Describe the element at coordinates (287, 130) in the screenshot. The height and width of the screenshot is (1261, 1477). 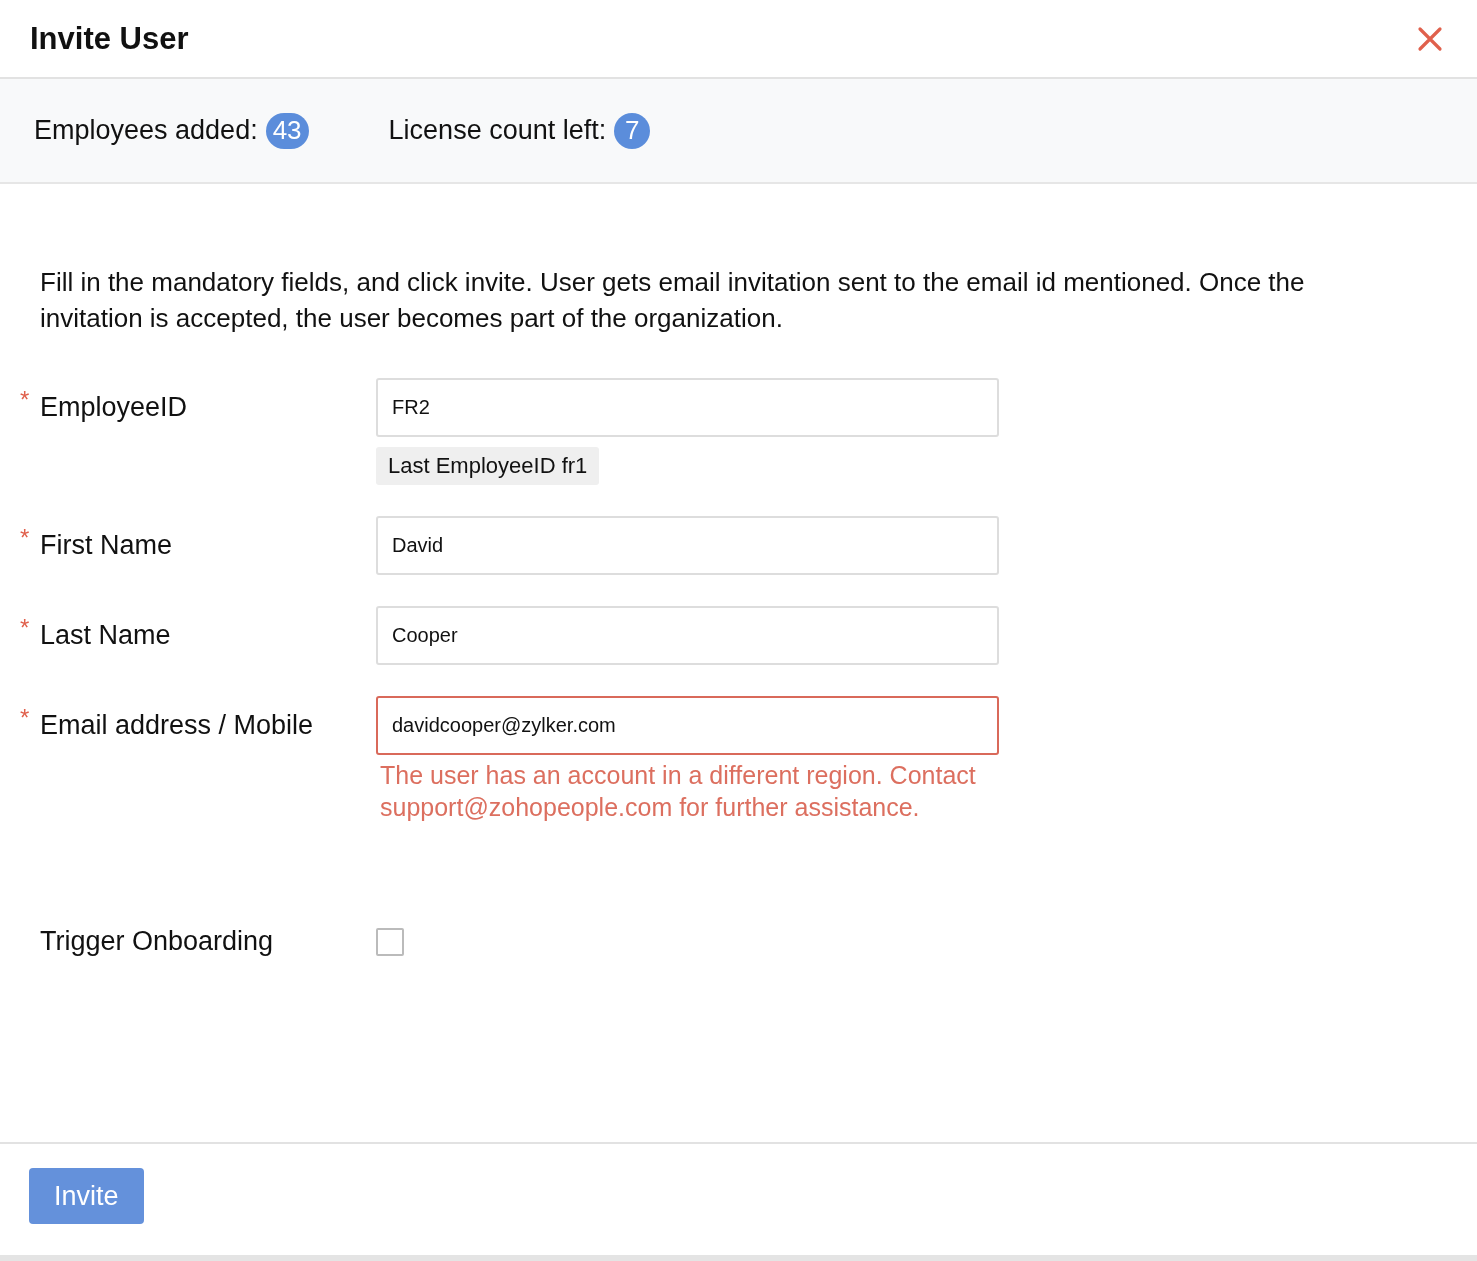
I see `count-badge: 43` at that location.